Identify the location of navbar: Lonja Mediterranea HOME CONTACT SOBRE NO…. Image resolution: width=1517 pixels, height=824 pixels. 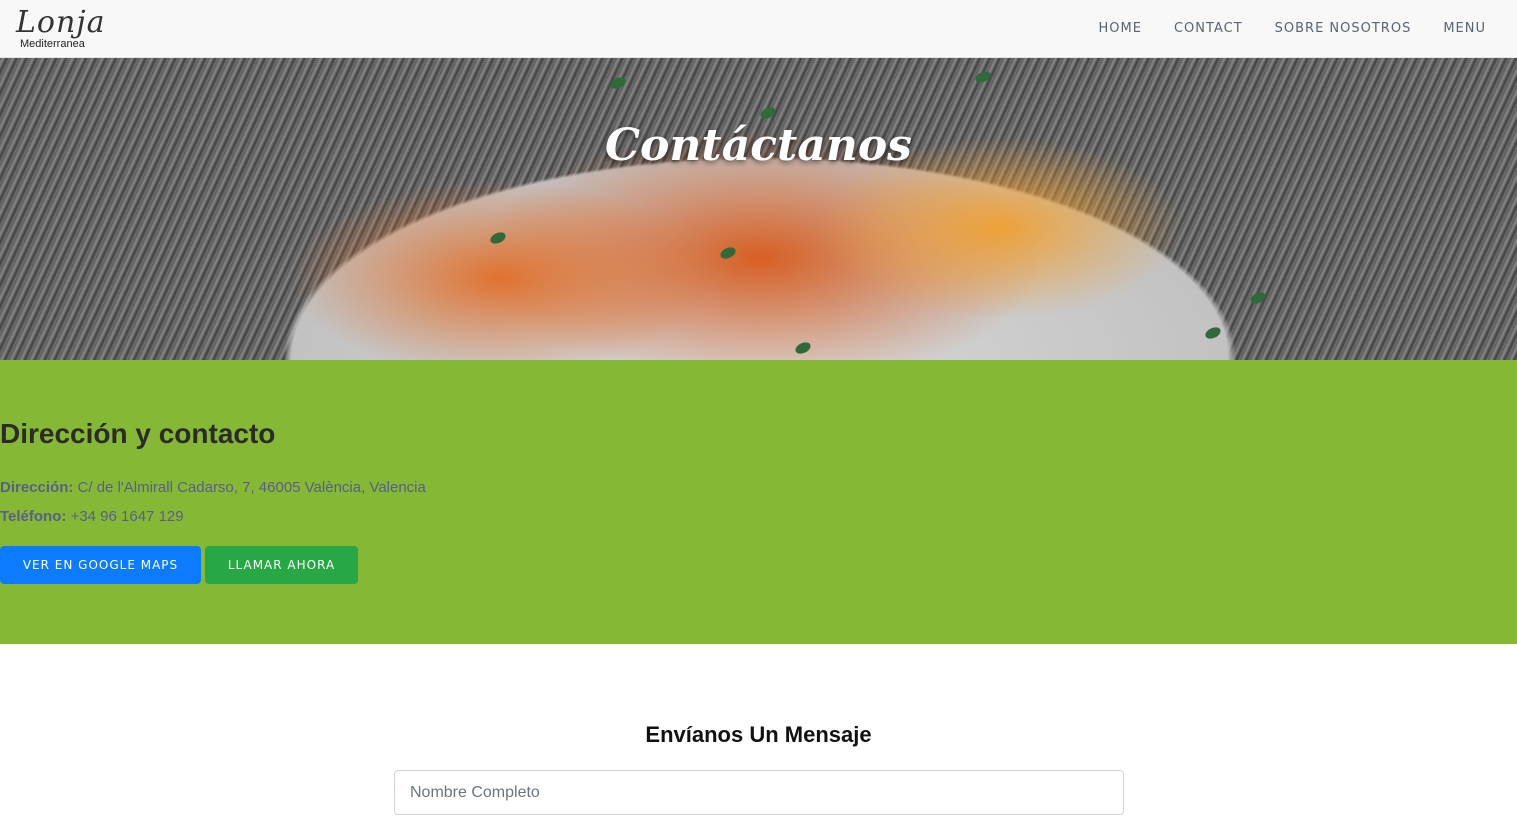
(758, 29).